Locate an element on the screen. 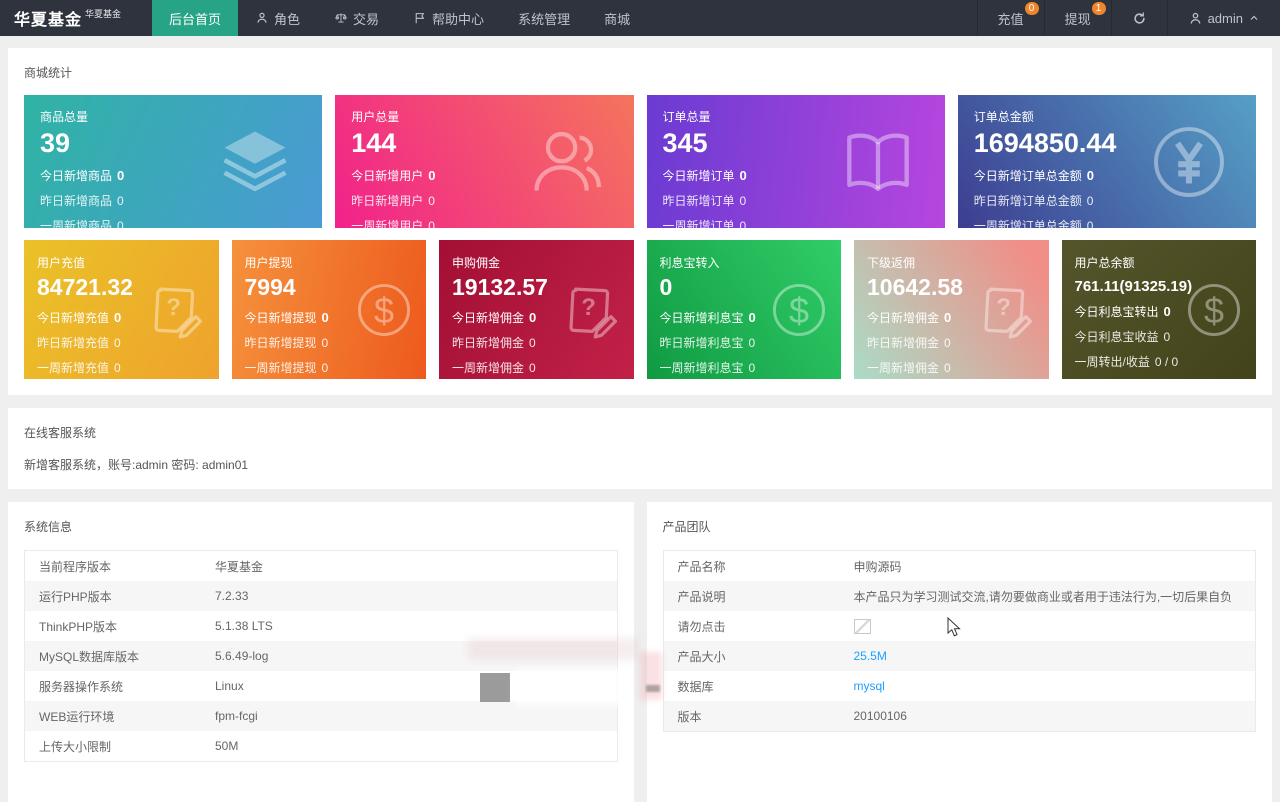  users-icon is located at coordinates (567, 162).